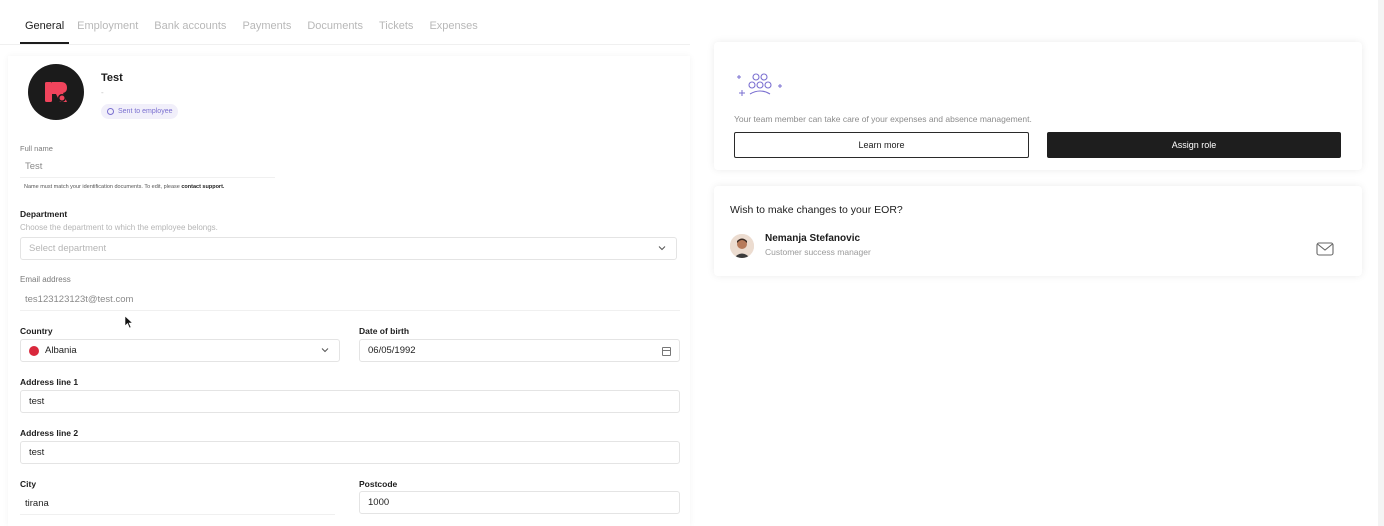 This screenshot has height=526, width=1384. I want to click on status-badge: Sent to employee, so click(140, 111).